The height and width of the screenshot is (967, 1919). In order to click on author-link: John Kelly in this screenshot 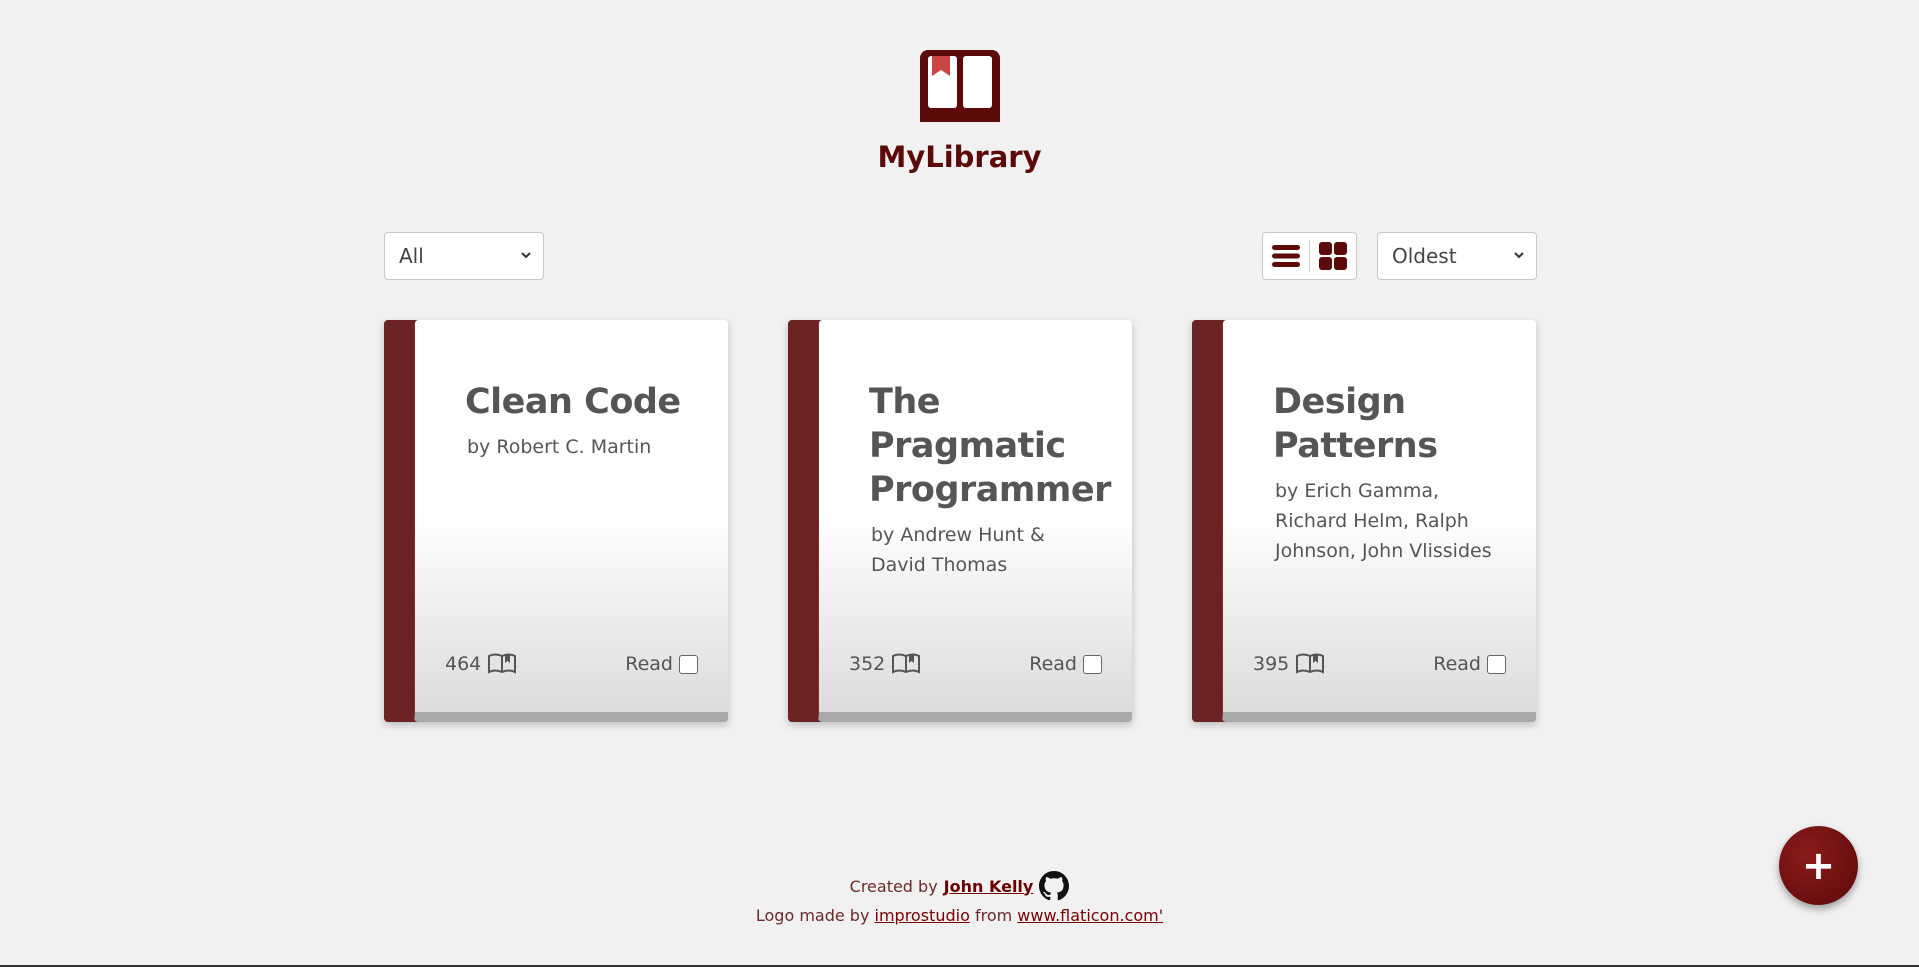, I will do `click(989, 886)`.